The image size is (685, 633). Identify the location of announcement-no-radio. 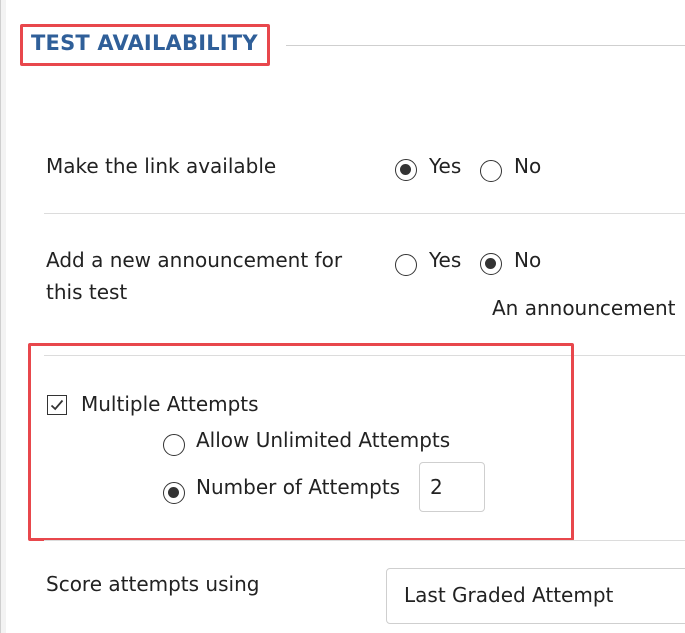
(491, 264).